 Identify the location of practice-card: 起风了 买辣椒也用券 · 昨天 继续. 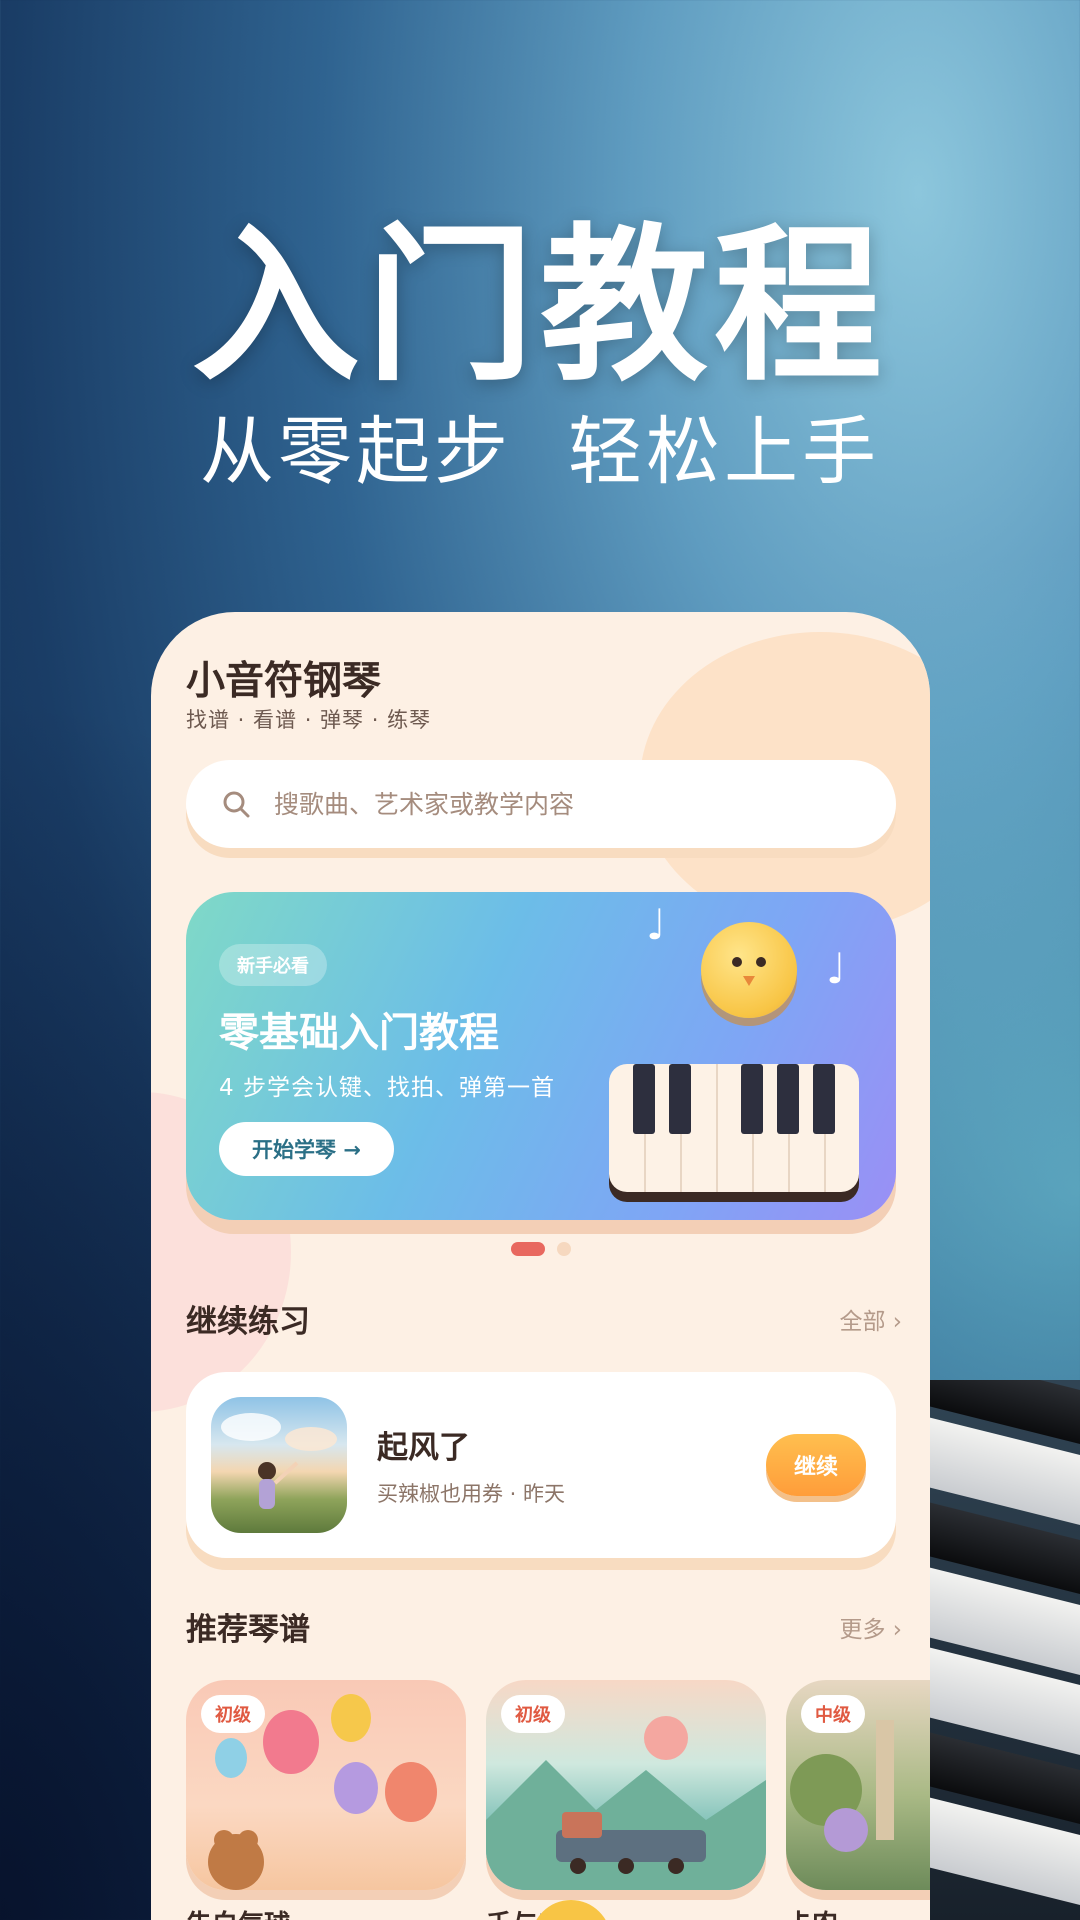
(541, 1465).